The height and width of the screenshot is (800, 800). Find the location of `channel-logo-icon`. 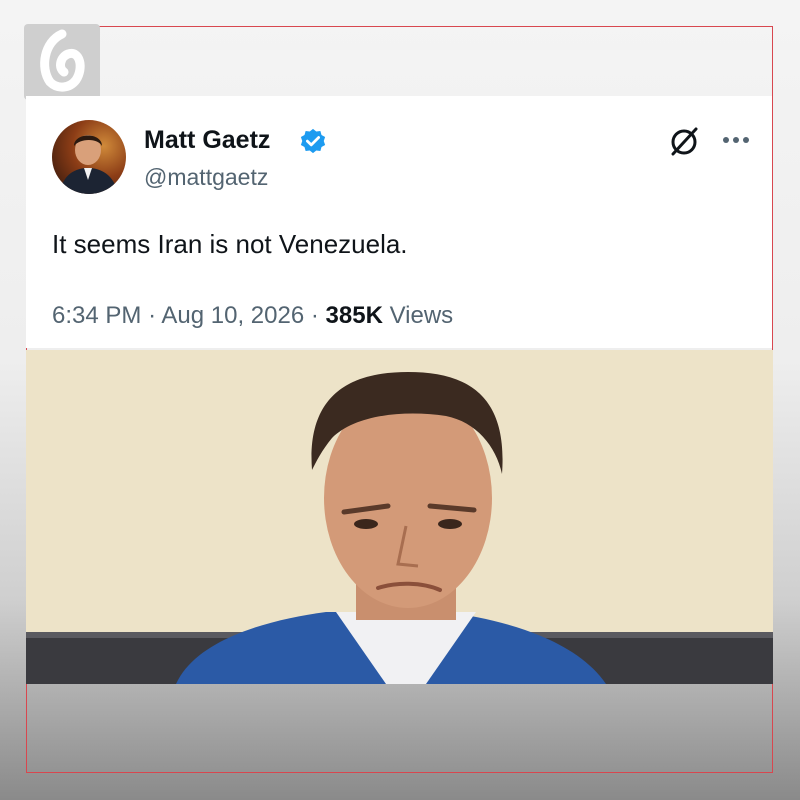

channel-logo-icon is located at coordinates (62, 62).